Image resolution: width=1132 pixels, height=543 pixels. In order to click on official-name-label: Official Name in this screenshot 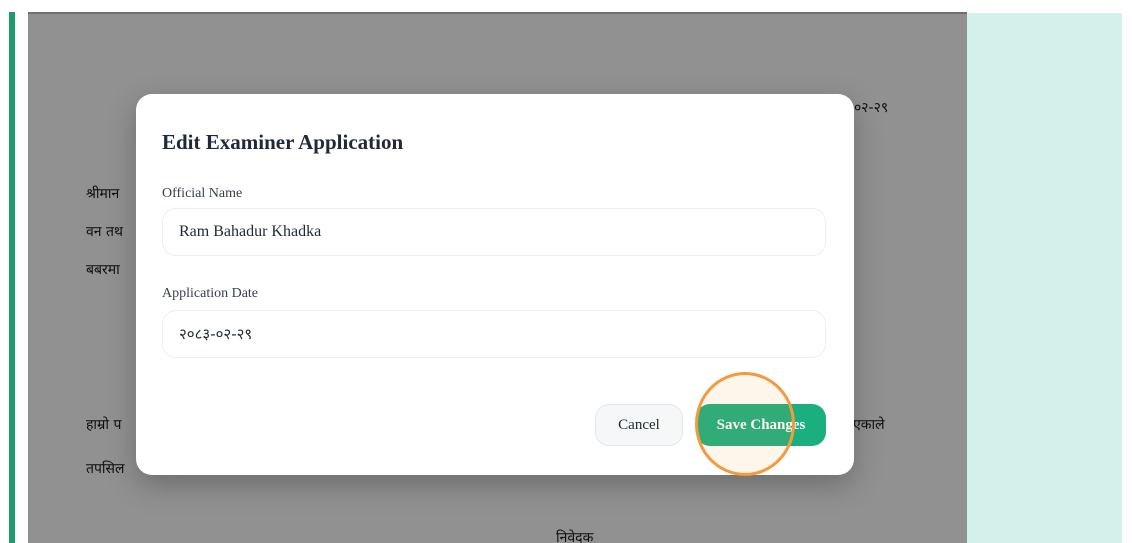, I will do `click(202, 193)`.